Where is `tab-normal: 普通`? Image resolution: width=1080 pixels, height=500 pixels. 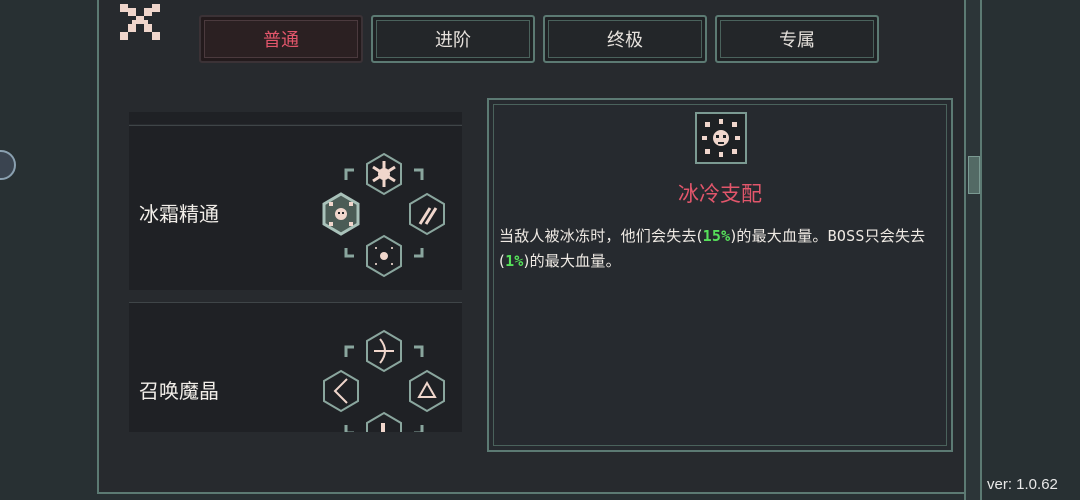
tab-normal: 普通 is located at coordinates (281, 39).